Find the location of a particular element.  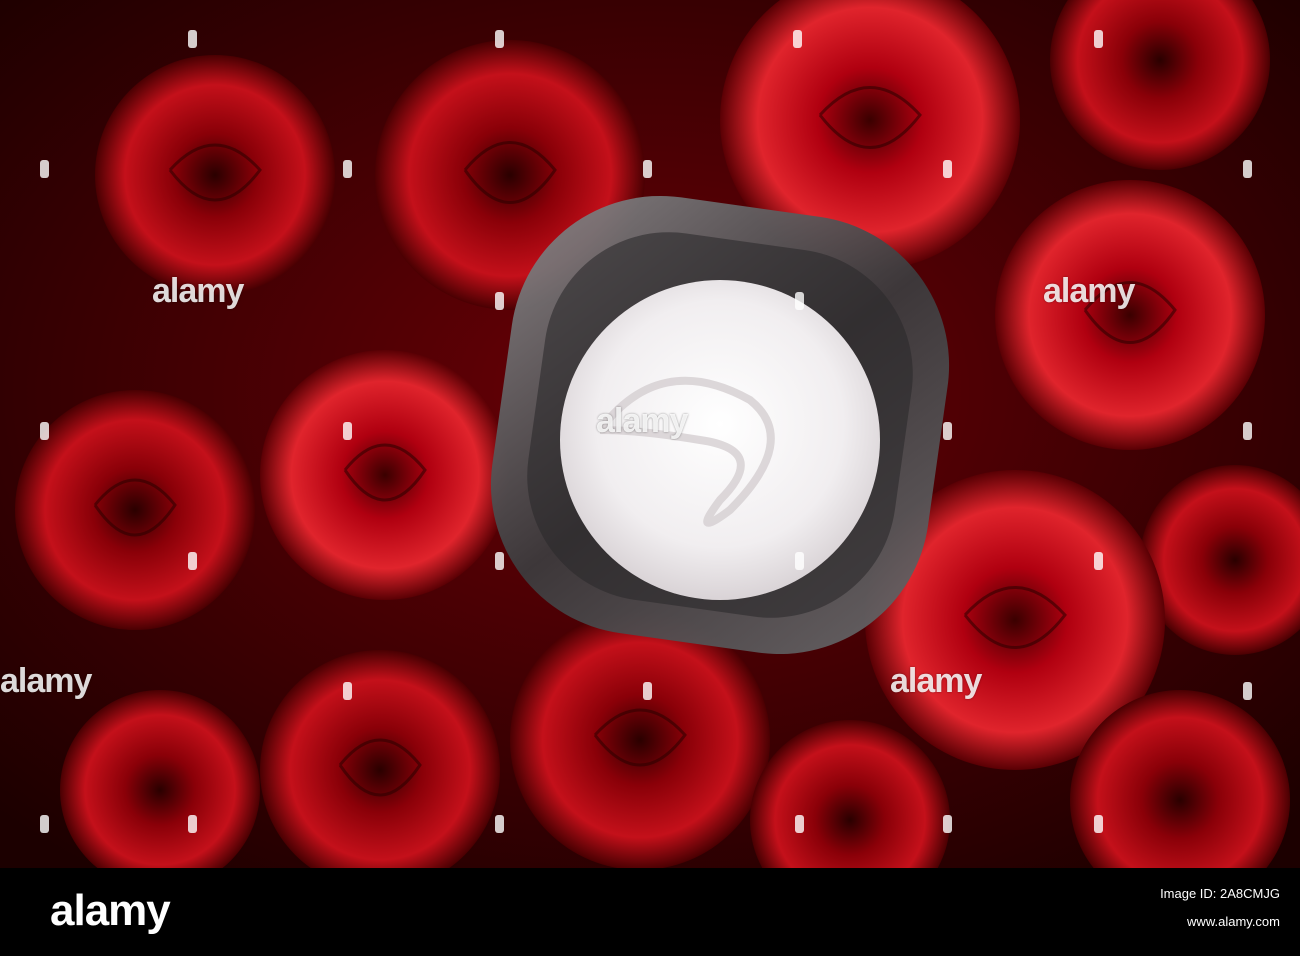

image-id: Image ID: 2A8CMJG is located at coordinates (1220, 893).